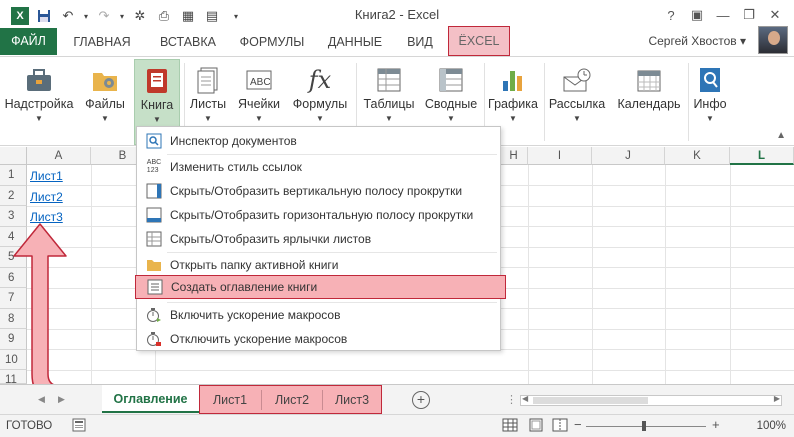 Image resolution: width=794 pixels, height=437 pixels. Describe the element at coordinates (13, 175) in the screenshot. I see `row-header: 1` at that location.